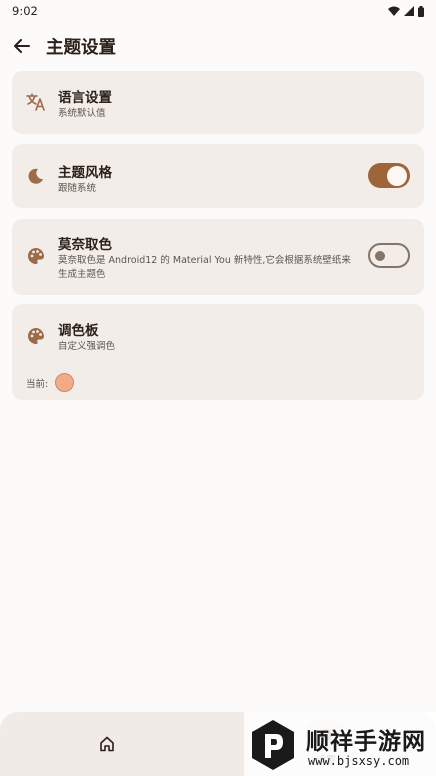 The height and width of the screenshot is (776, 436). Describe the element at coordinates (81, 47) in the screenshot. I see `page-title: 主题设置` at that location.